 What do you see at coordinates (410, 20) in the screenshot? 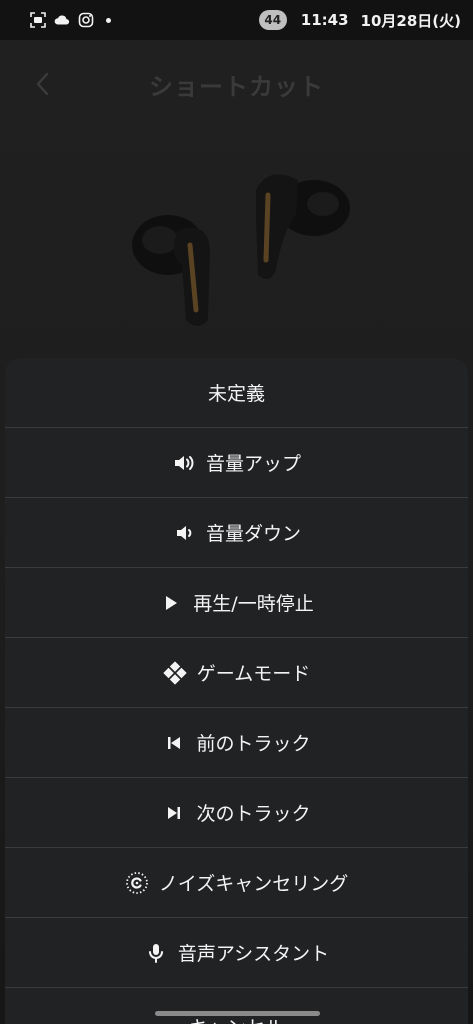
I see `status-date: 10月28日(火)` at bounding box center [410, 20].